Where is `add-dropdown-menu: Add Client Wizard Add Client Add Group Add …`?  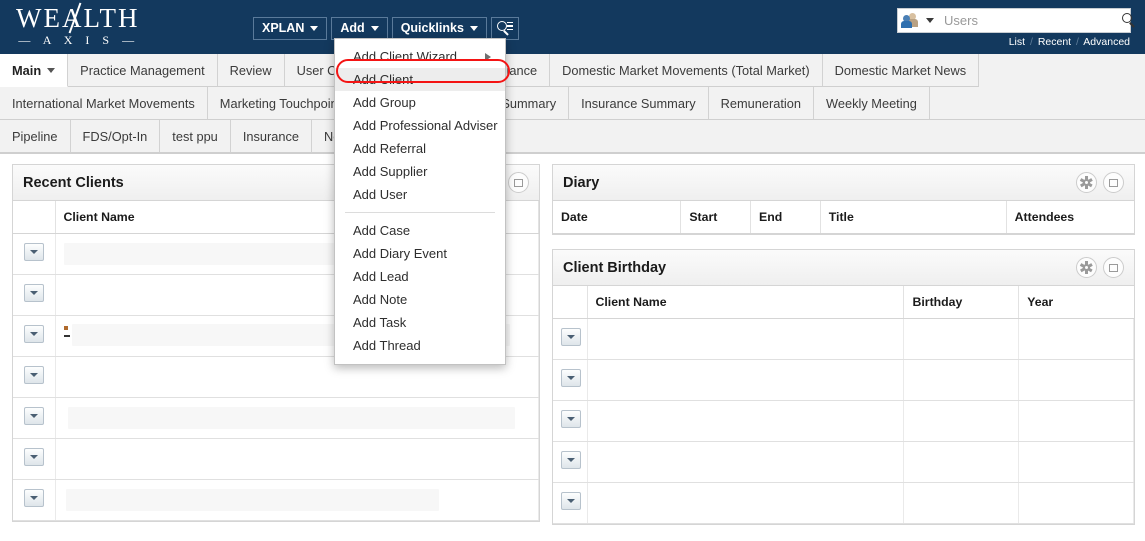
add-dropdown-menu: Add Client Wizard Add Client Add Group Add … is located at coordinates (420, 201).